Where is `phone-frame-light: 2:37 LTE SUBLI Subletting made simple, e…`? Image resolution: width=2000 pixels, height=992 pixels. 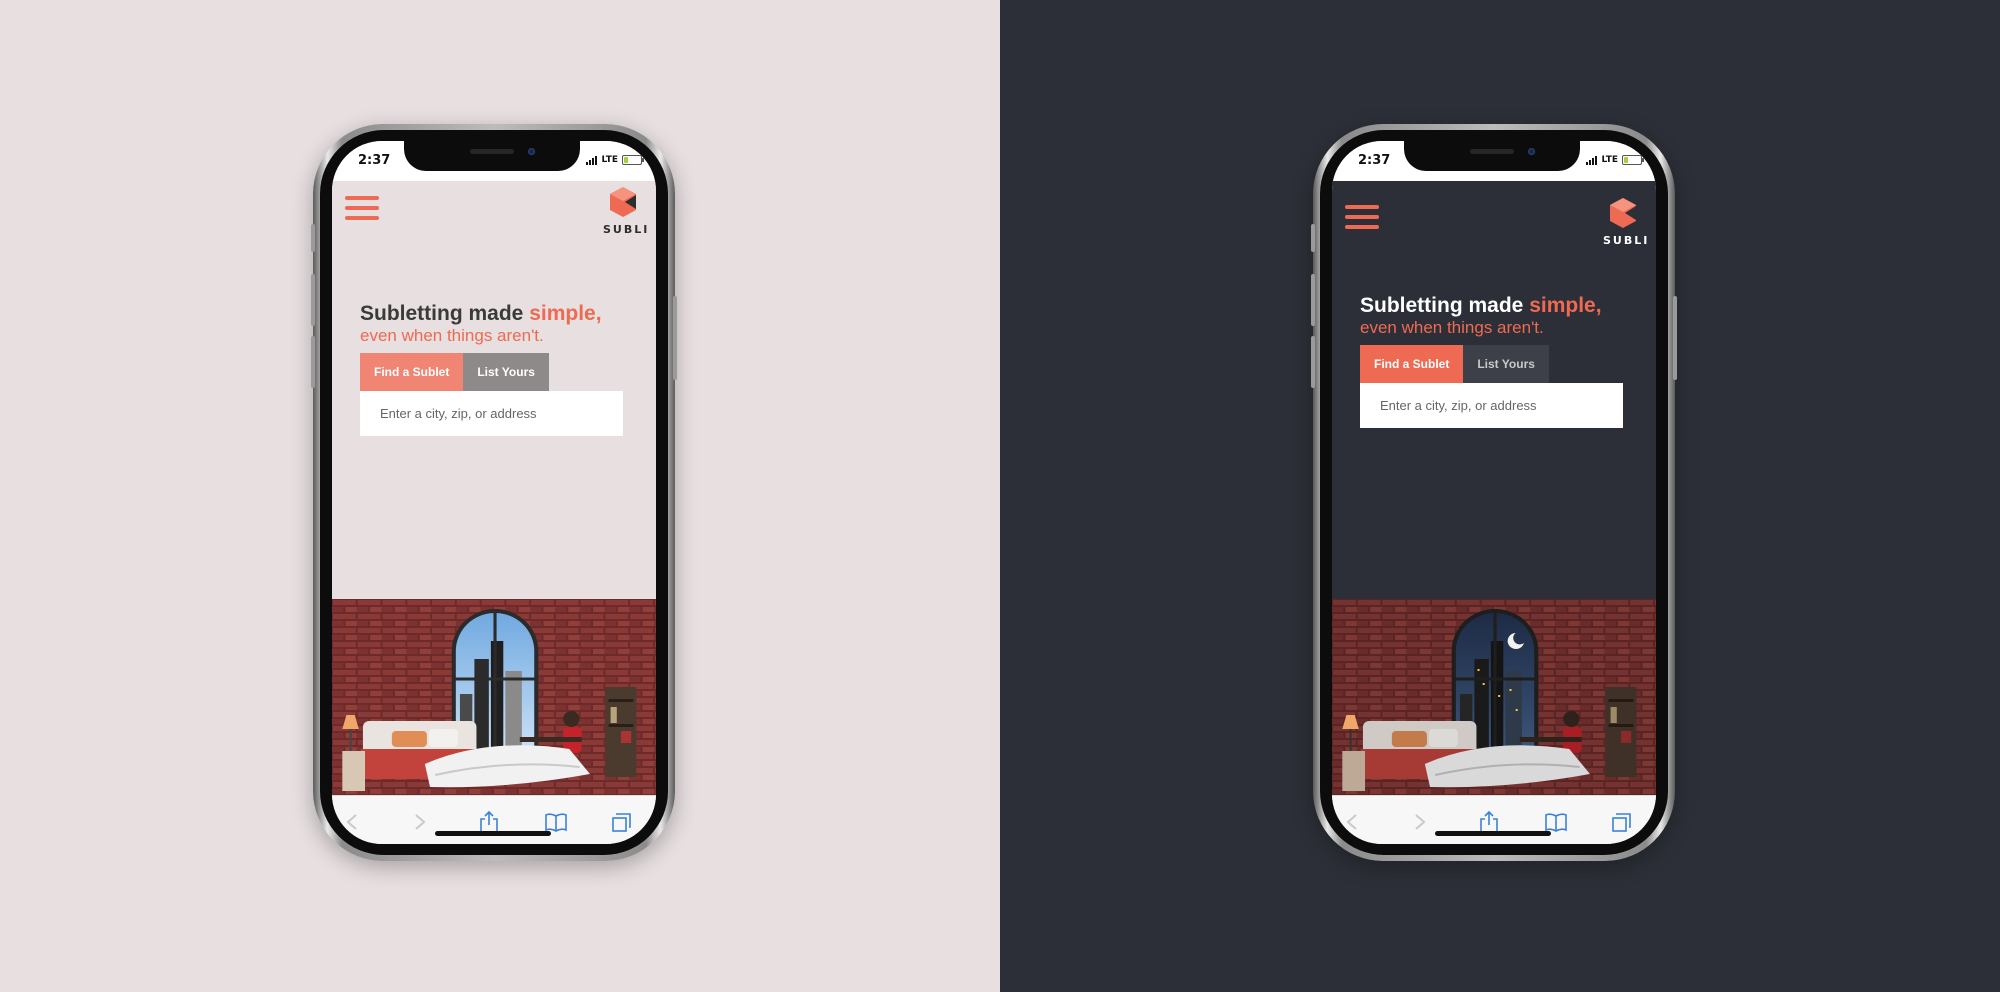 phone-frame-light: 2:37 LTE SUBLI Subletting made simple, e… is located at coordinates (494, 492).